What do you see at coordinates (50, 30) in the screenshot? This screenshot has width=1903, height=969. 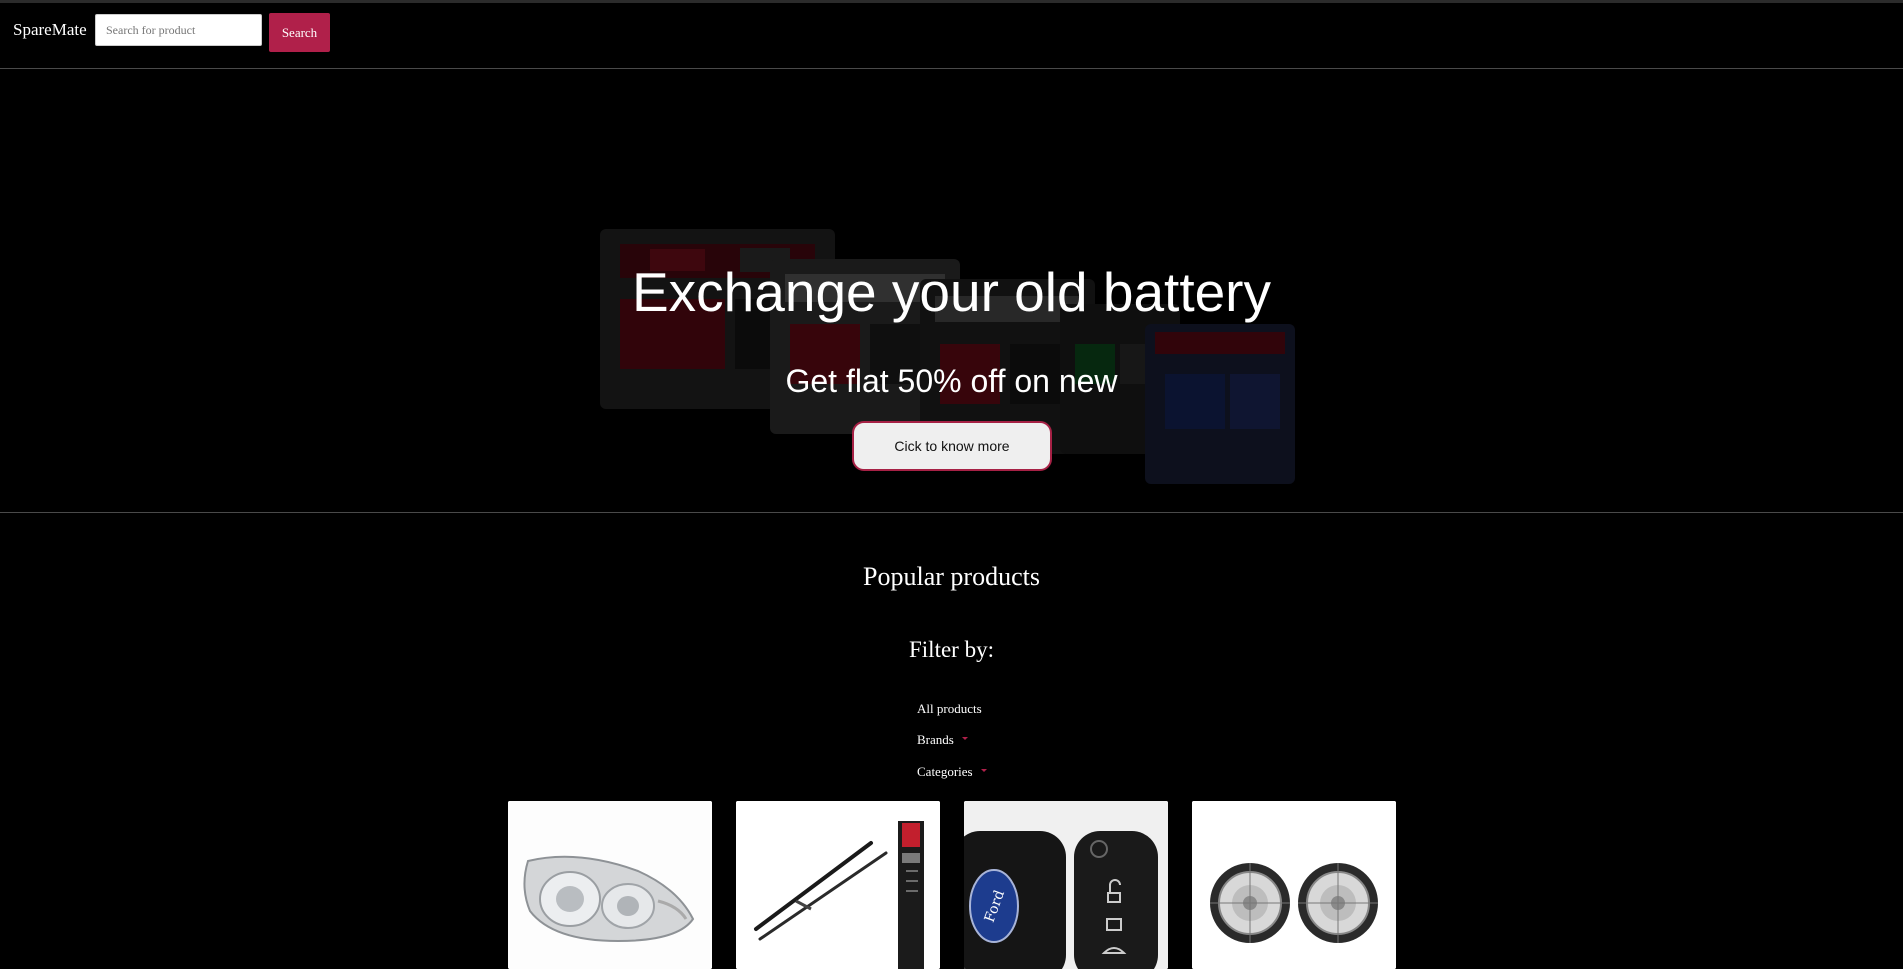 I see `brand-logo: SpareMate` at bounding box center [50, 30].